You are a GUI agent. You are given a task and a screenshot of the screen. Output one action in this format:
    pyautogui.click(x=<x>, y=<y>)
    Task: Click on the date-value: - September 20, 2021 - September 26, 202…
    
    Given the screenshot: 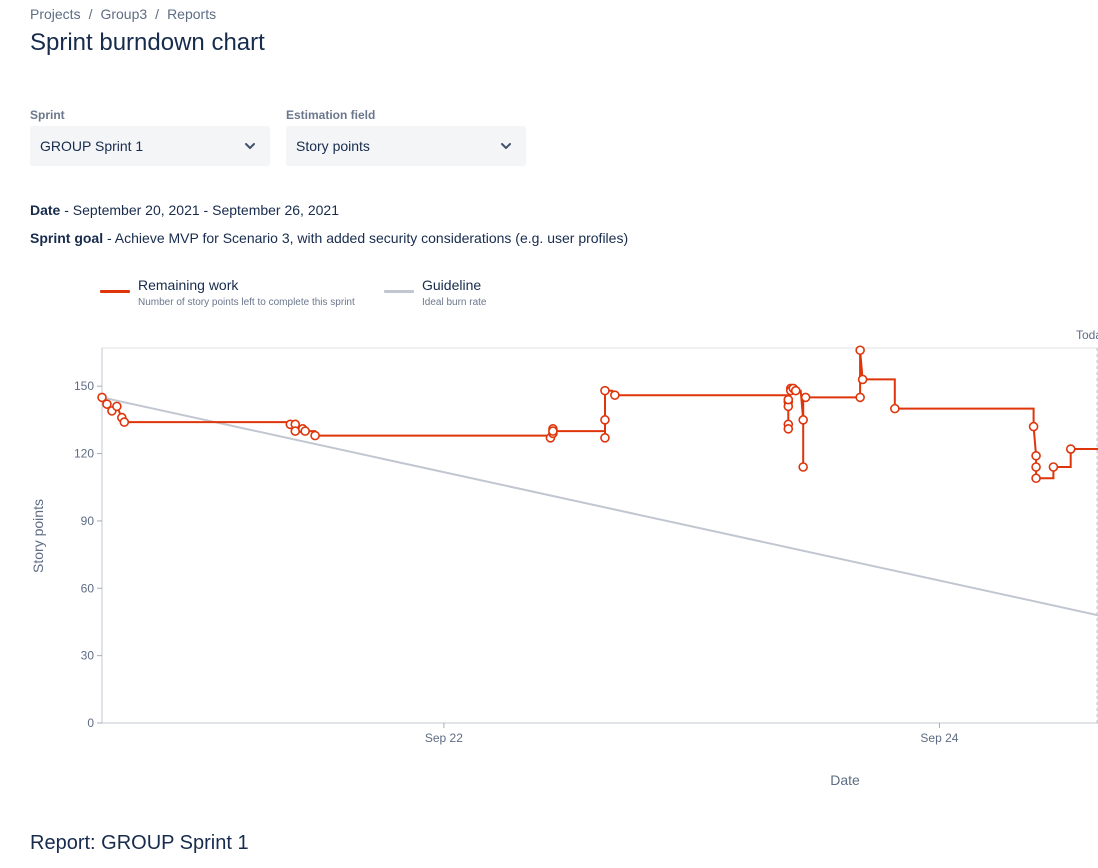 What is the action you would take?
    pyautogui.click(x=199, y=210)
    